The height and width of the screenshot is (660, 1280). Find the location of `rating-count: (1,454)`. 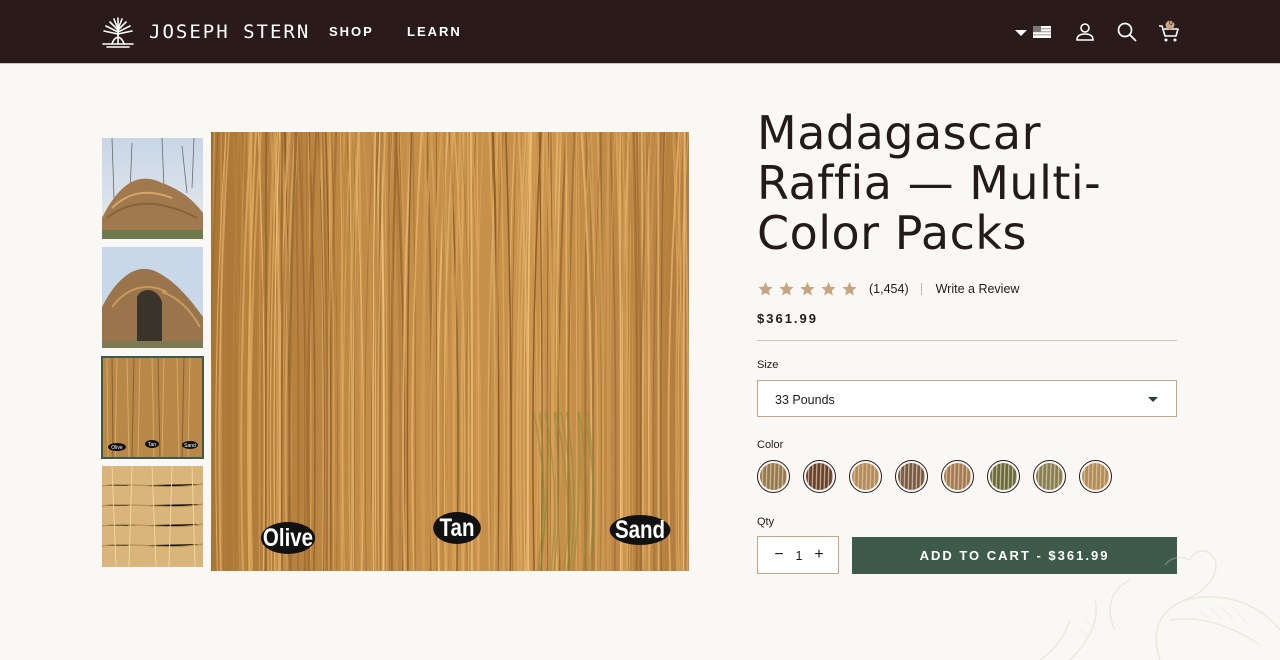

rating-count: (1,454) is located at coordinates (889, 289).